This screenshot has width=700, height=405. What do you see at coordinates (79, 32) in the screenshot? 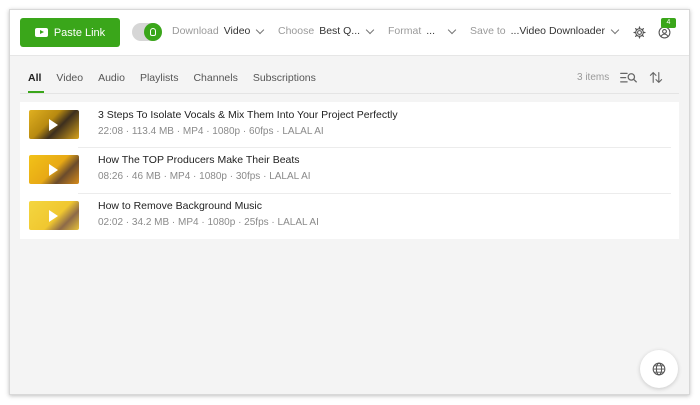
I see `paste-link-label: Paste Link` at bounding box center [79, 32].